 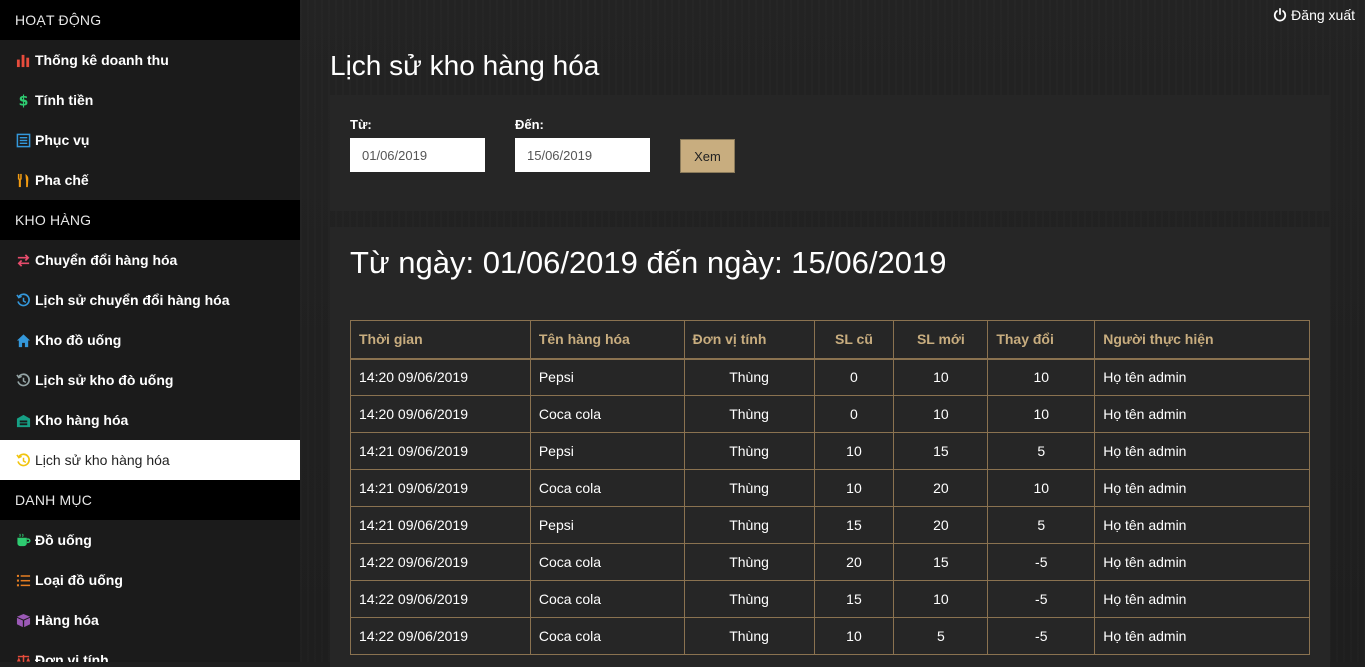 What do you see at coordinates (440, 340) in the screenshot?
I see `column-header-thoi-gian: Thời gian` at bounding box center [440, 340].